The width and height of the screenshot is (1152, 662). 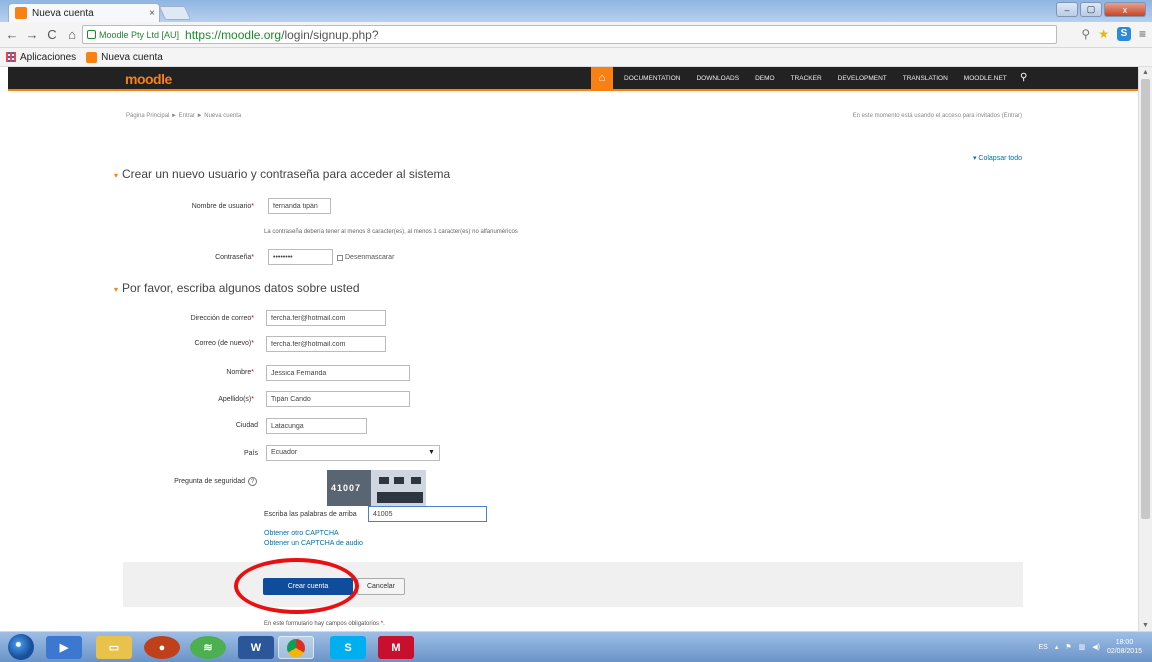 I want to click on browser-tab: Nueva cuenta ×, so click(x=84, y=12).